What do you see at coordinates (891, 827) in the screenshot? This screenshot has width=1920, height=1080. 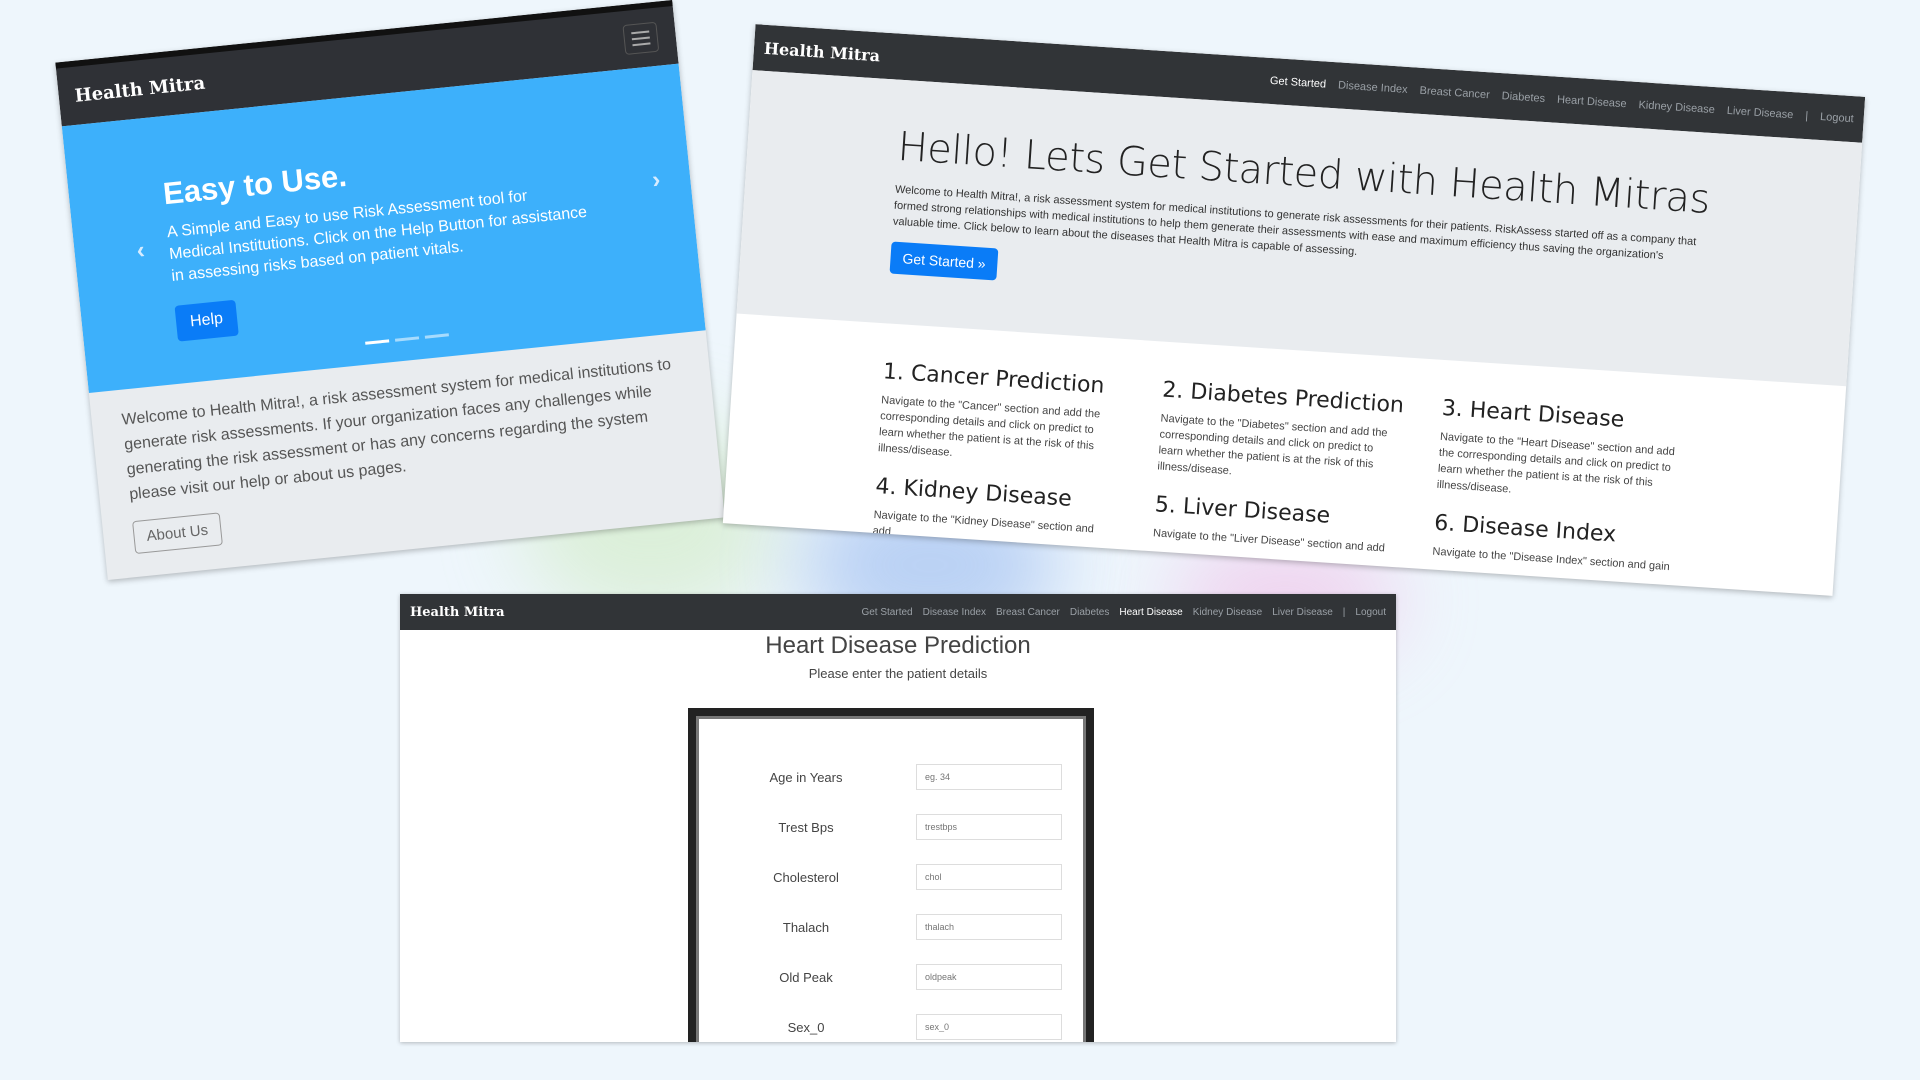 I see `form-row: Trest Bps` at bounding box center [891, 827].